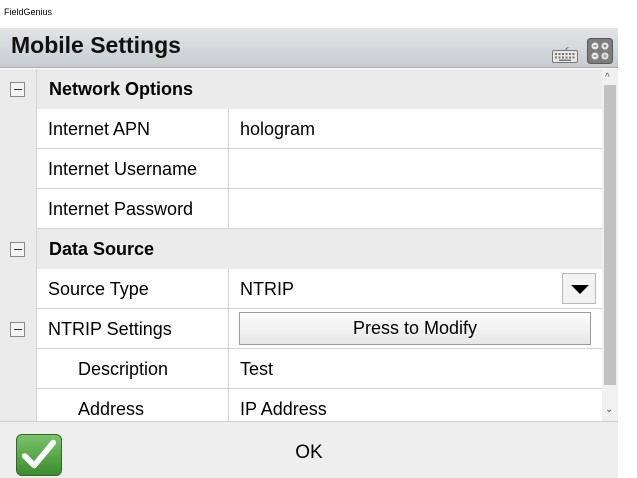  What do you see at coordinates (98, 289) in the screenshot?
I see `setting-name-text: Source Type` at bounding box center [98, 289].